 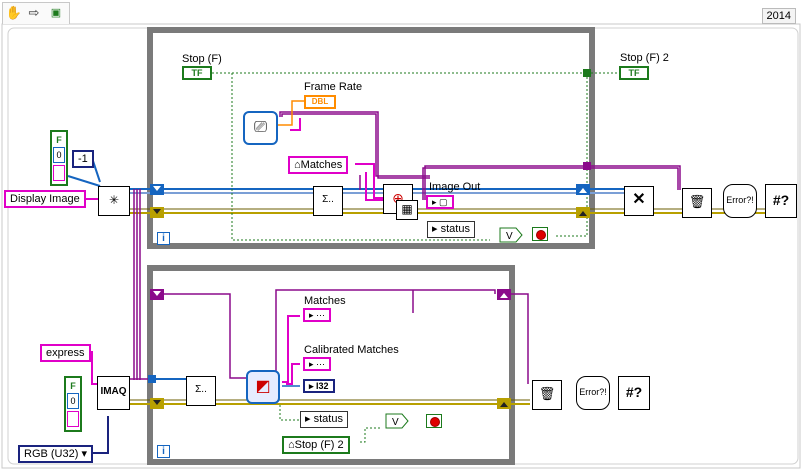 What do you see at coordinates (83, 159) in the screenshot?
I see `minus-one-constant: -1` at bounding box center [83, 159].